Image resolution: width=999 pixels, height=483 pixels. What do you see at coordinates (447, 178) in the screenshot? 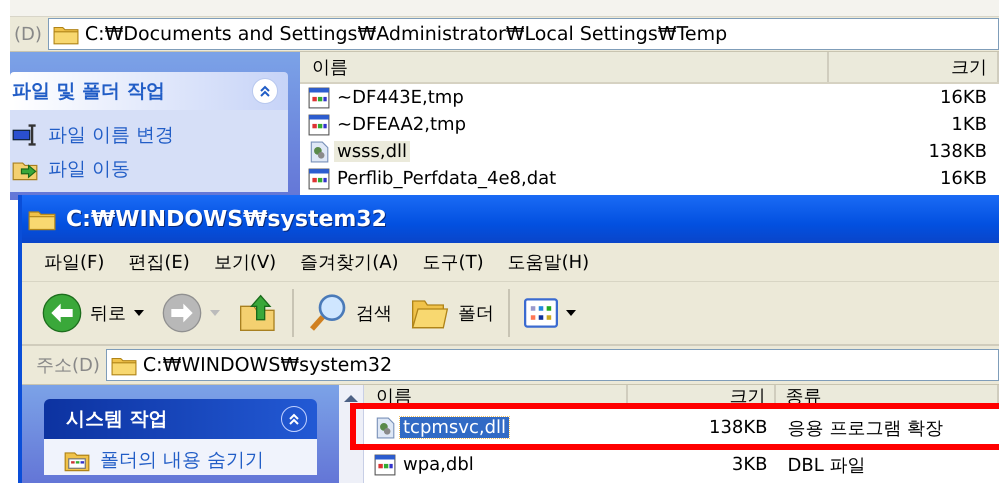
I see `file-name: Perflib_Perfdata_4e8,dat` at bounding box center [447, 178].